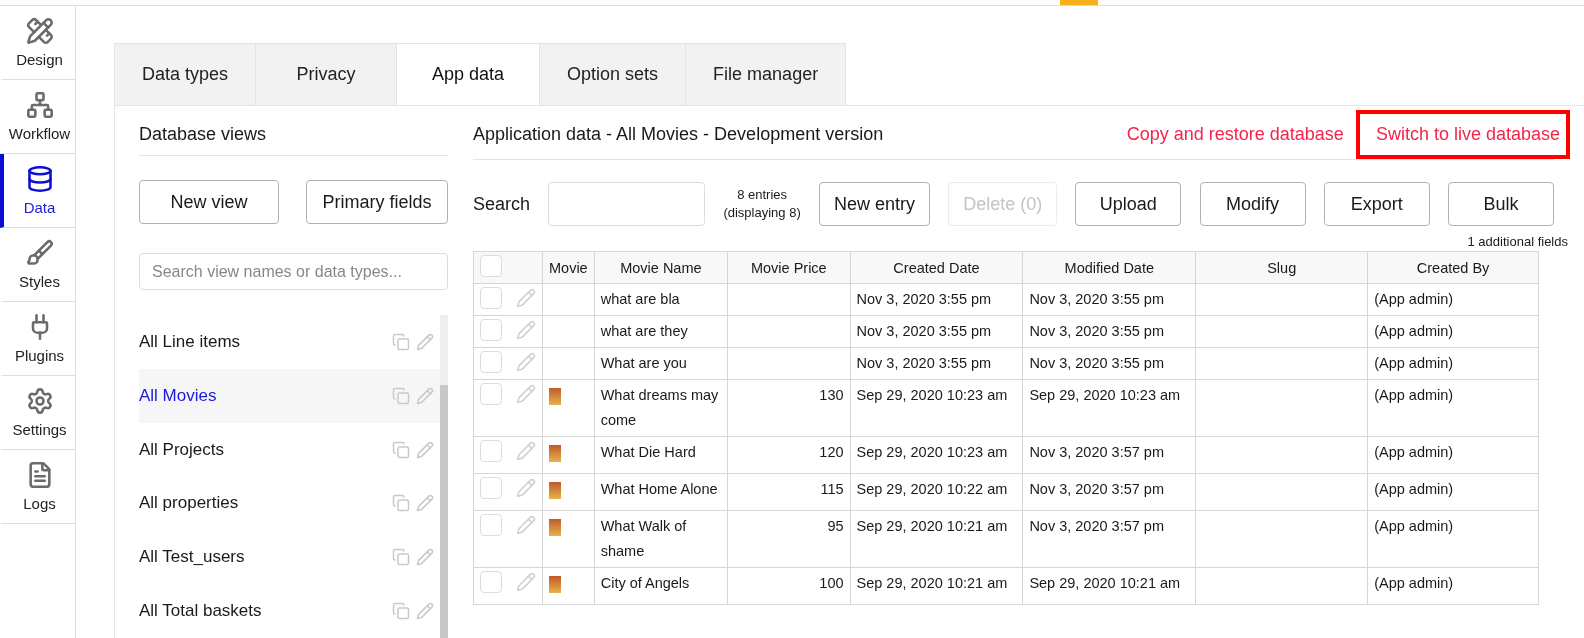 This screenshot has width=1584, height=638. Describe the element at coordinates (289, 557) in the screenshot. I see `view-item: All Test_users` at that location.